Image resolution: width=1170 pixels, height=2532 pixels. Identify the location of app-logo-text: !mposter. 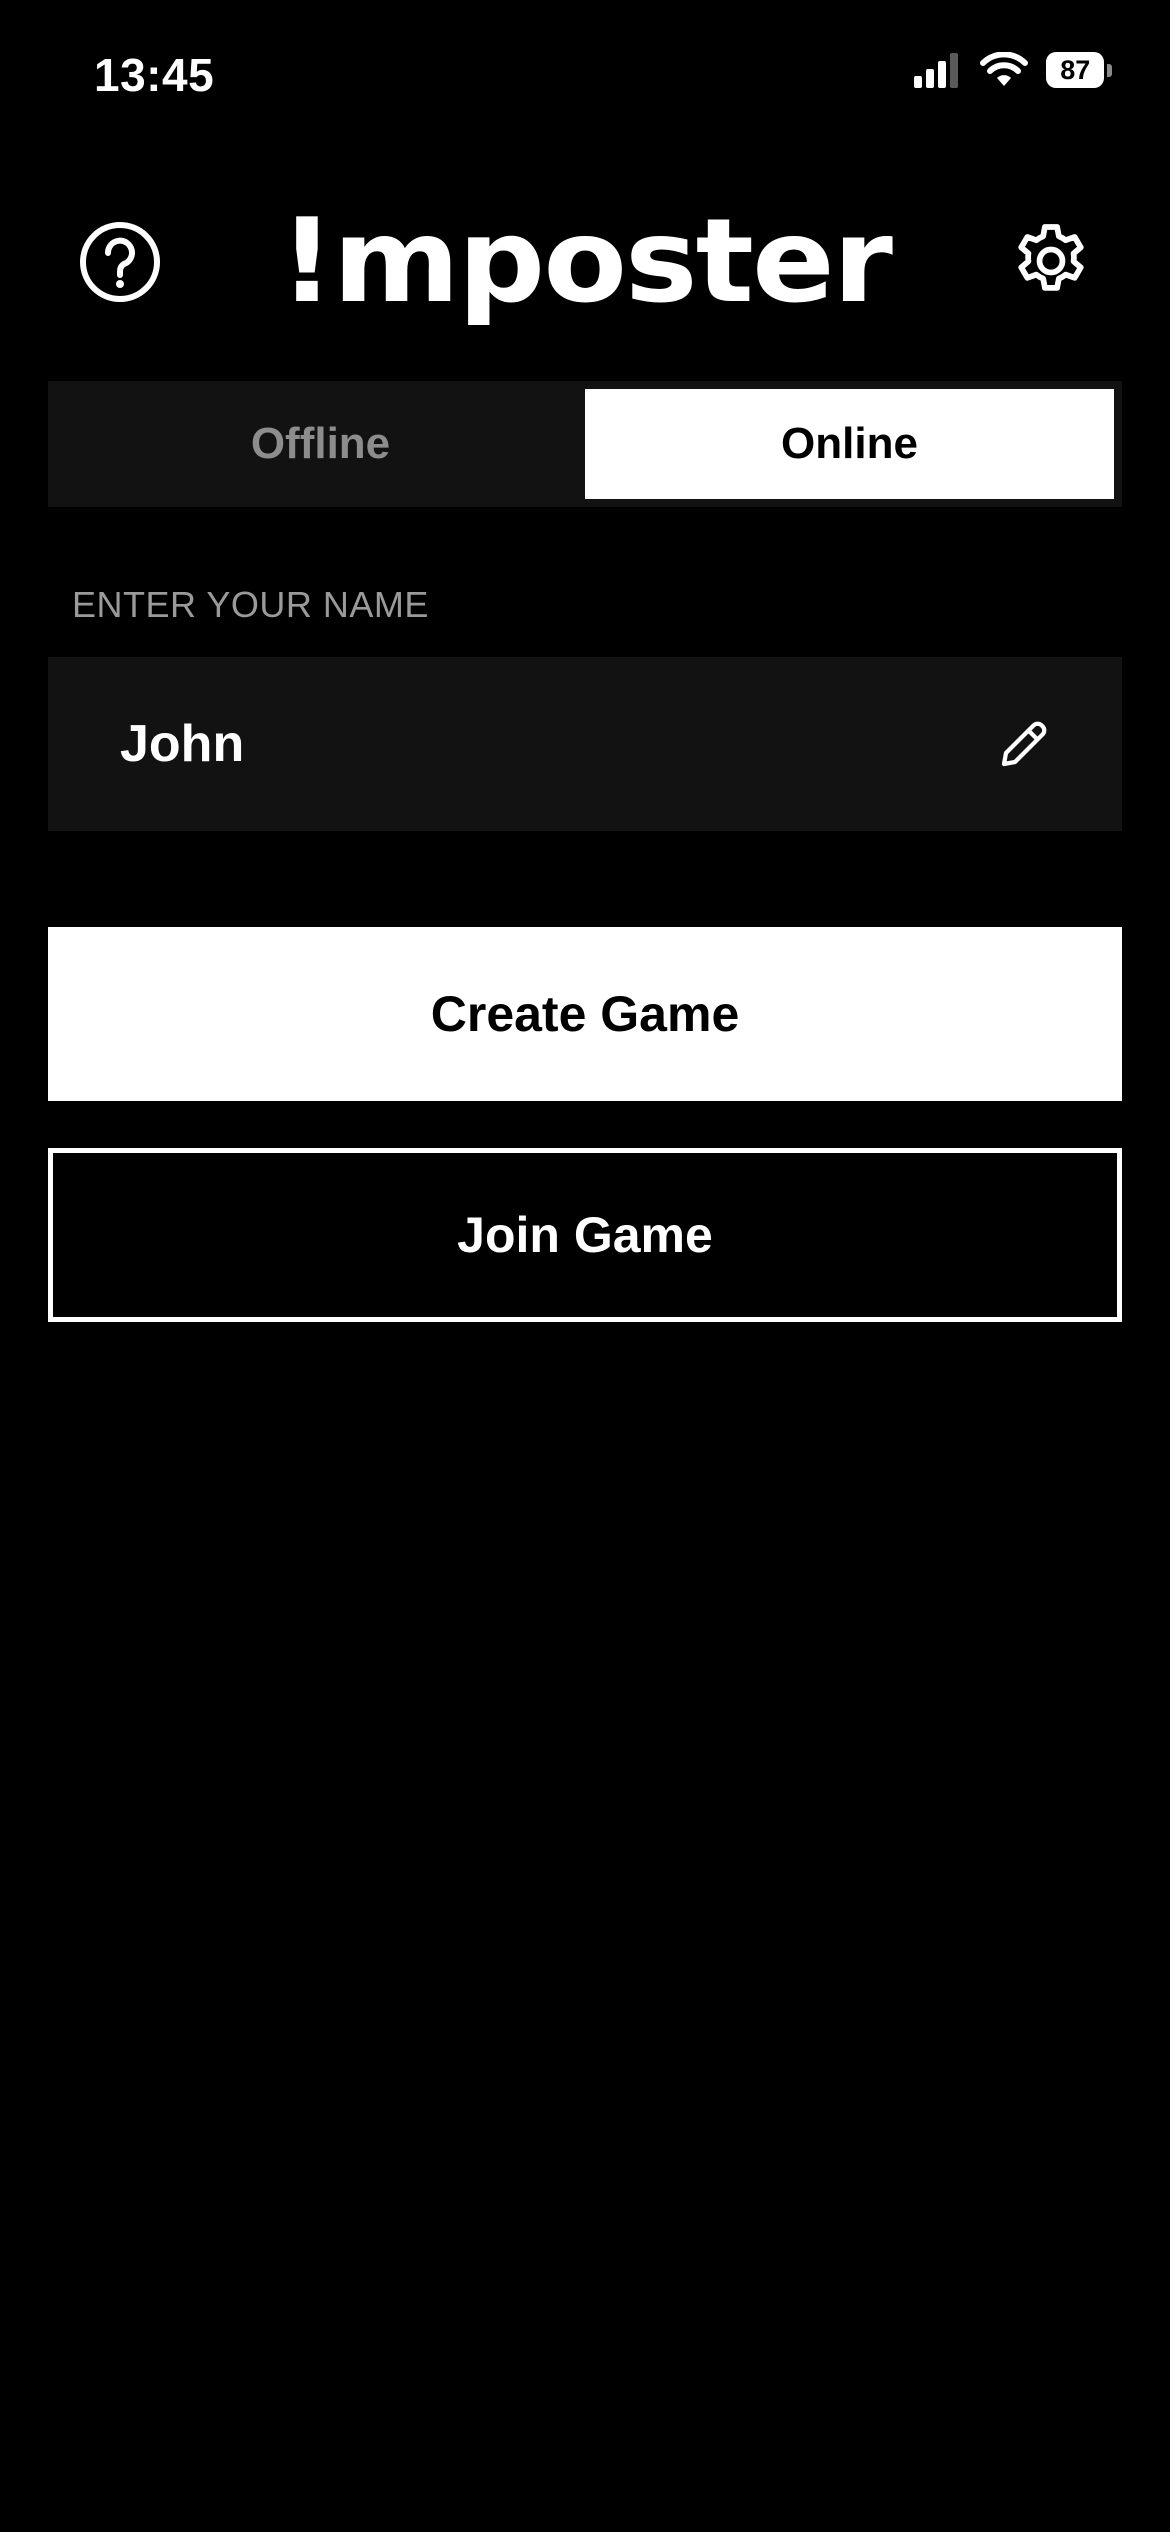
(586, 261).